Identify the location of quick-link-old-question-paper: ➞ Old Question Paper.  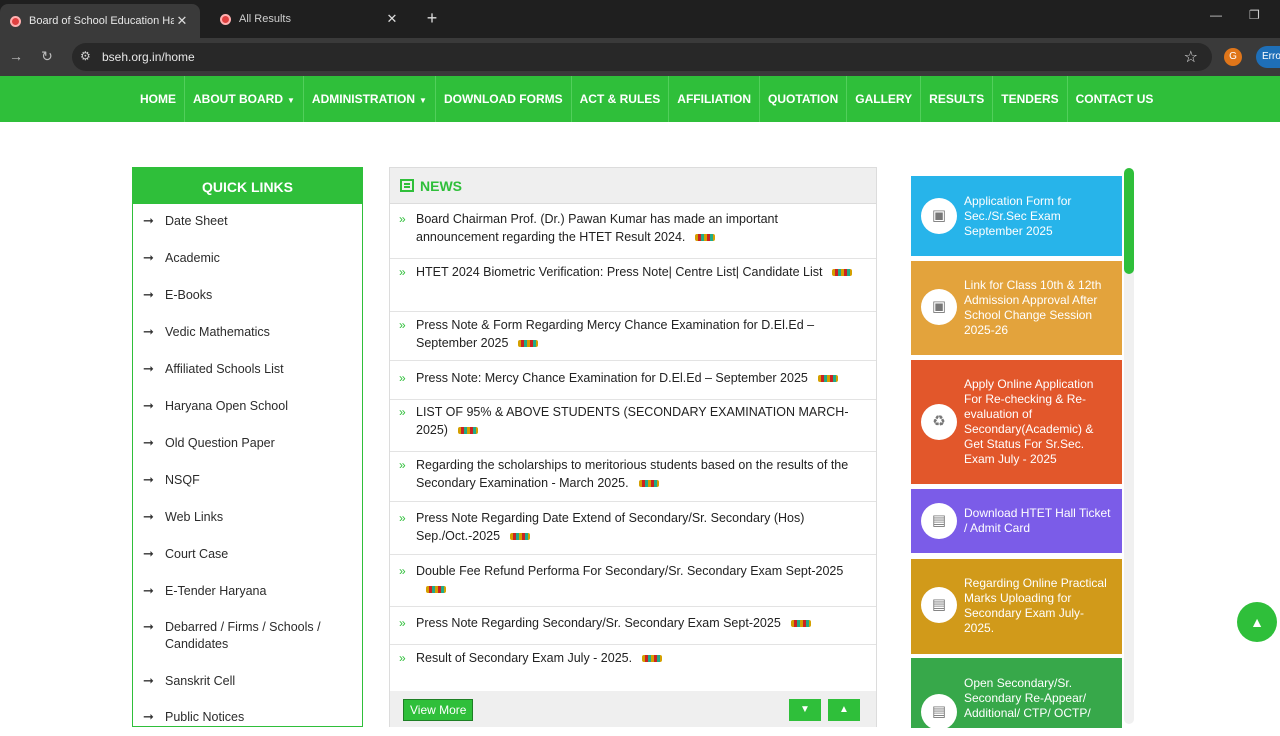
(247, 443).